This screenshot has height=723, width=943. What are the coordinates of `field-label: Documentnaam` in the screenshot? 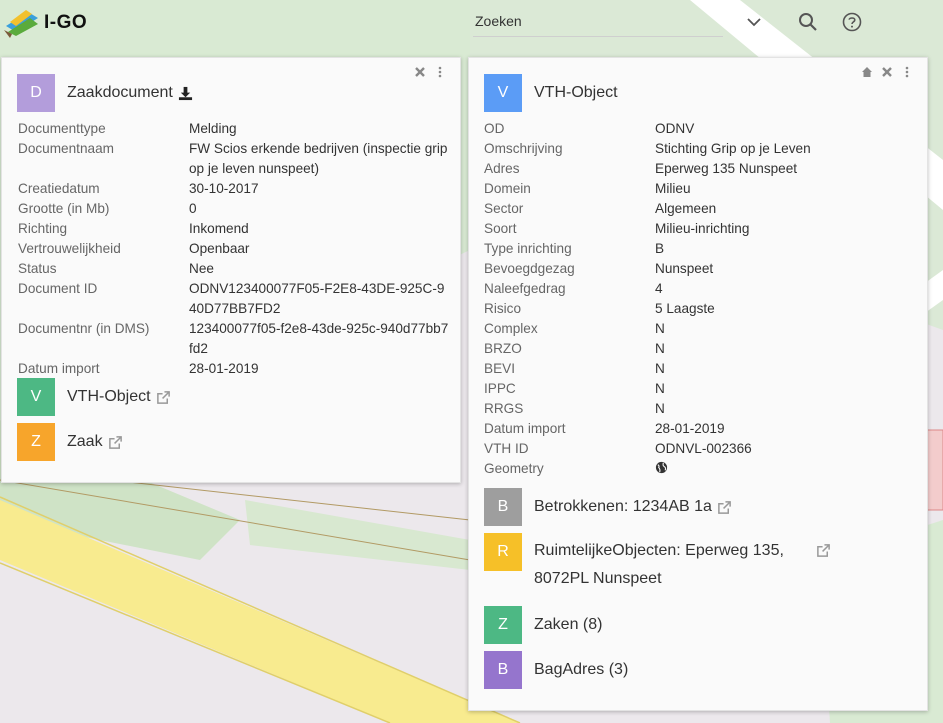 It's located at (66, 148).